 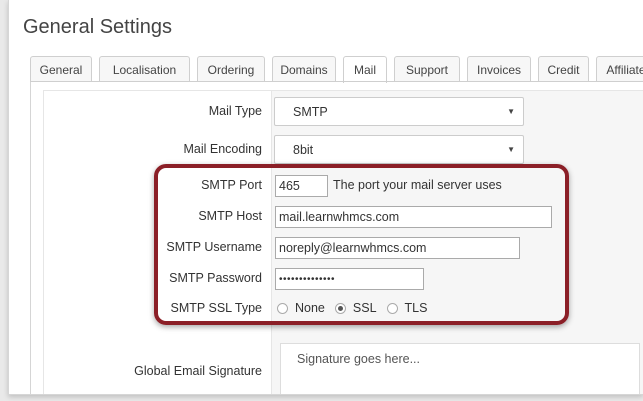 What do you see at coordinates (340, 308) in the screenshot?
I see `radio-ssl` at bounding box center [340, 308].